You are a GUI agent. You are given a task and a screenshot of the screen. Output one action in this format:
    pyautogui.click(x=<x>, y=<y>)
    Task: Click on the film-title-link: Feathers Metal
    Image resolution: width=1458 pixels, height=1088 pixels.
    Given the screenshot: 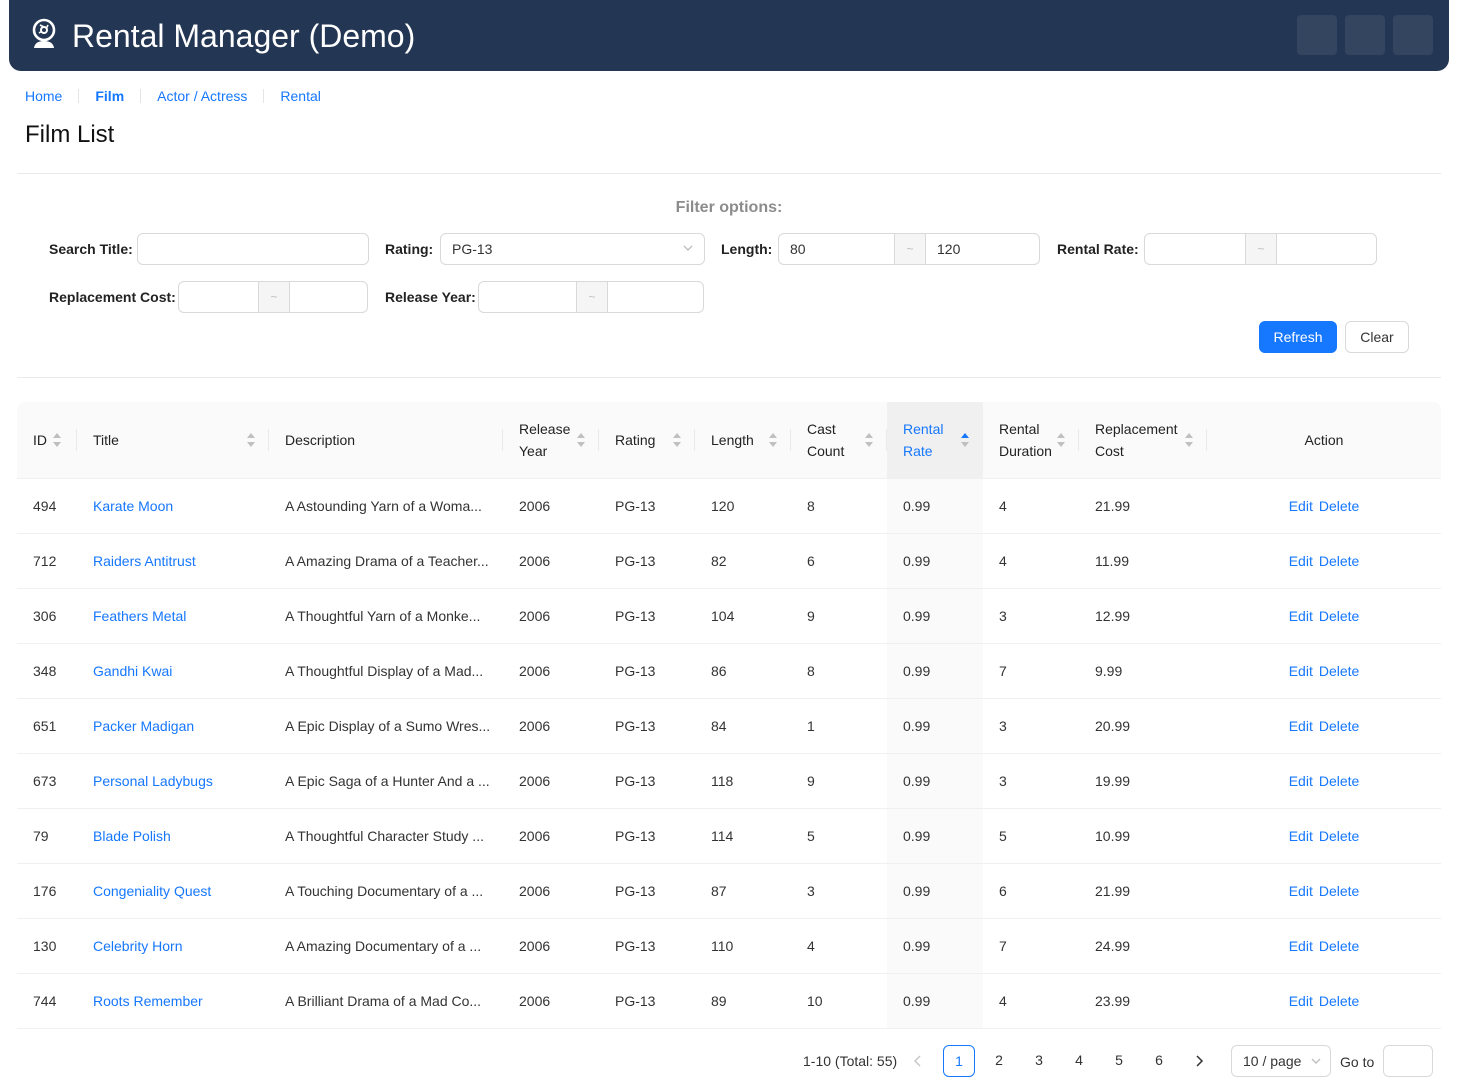 What is the action you would take?
    pyautogui.click(x=139, y=616)
    